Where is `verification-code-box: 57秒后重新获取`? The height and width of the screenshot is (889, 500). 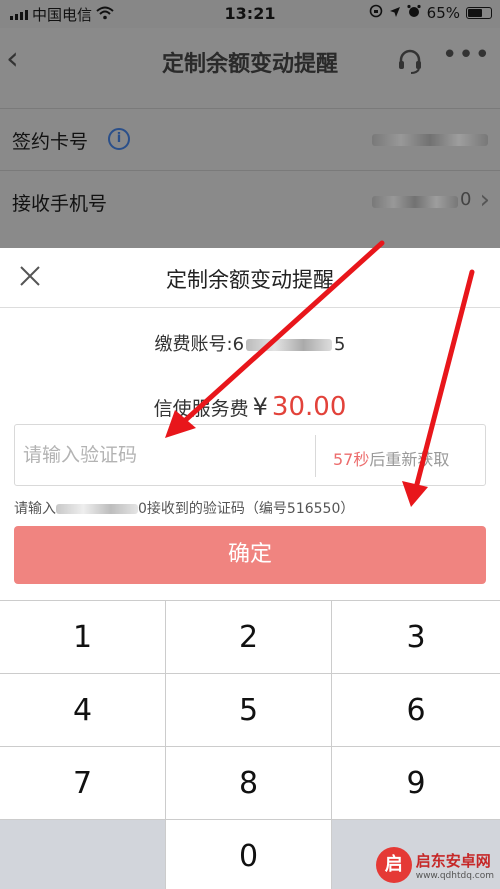 verification-code-box: 57秒后重新获取 is located at coordinates (250, 455).